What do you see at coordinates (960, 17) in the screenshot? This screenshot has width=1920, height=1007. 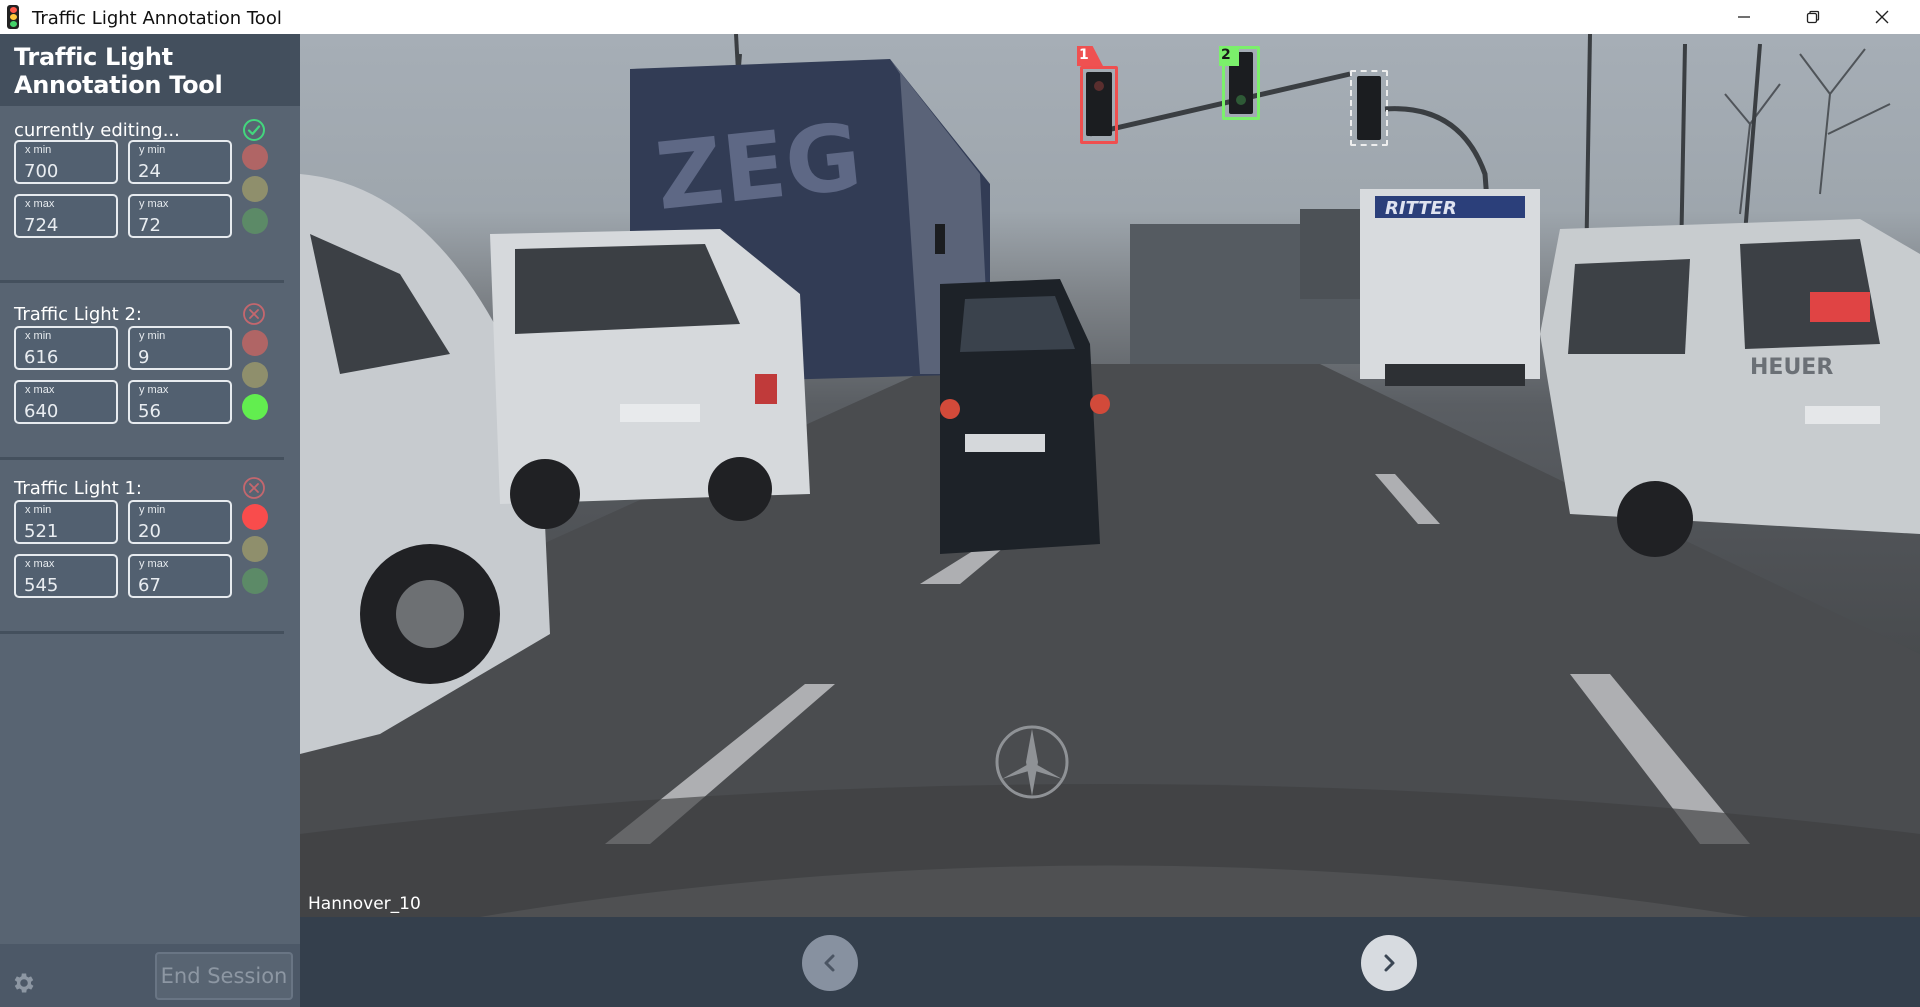 I see `window-titlebar: Traffic Light Annotation Tool` at bounding box center [960, 17].